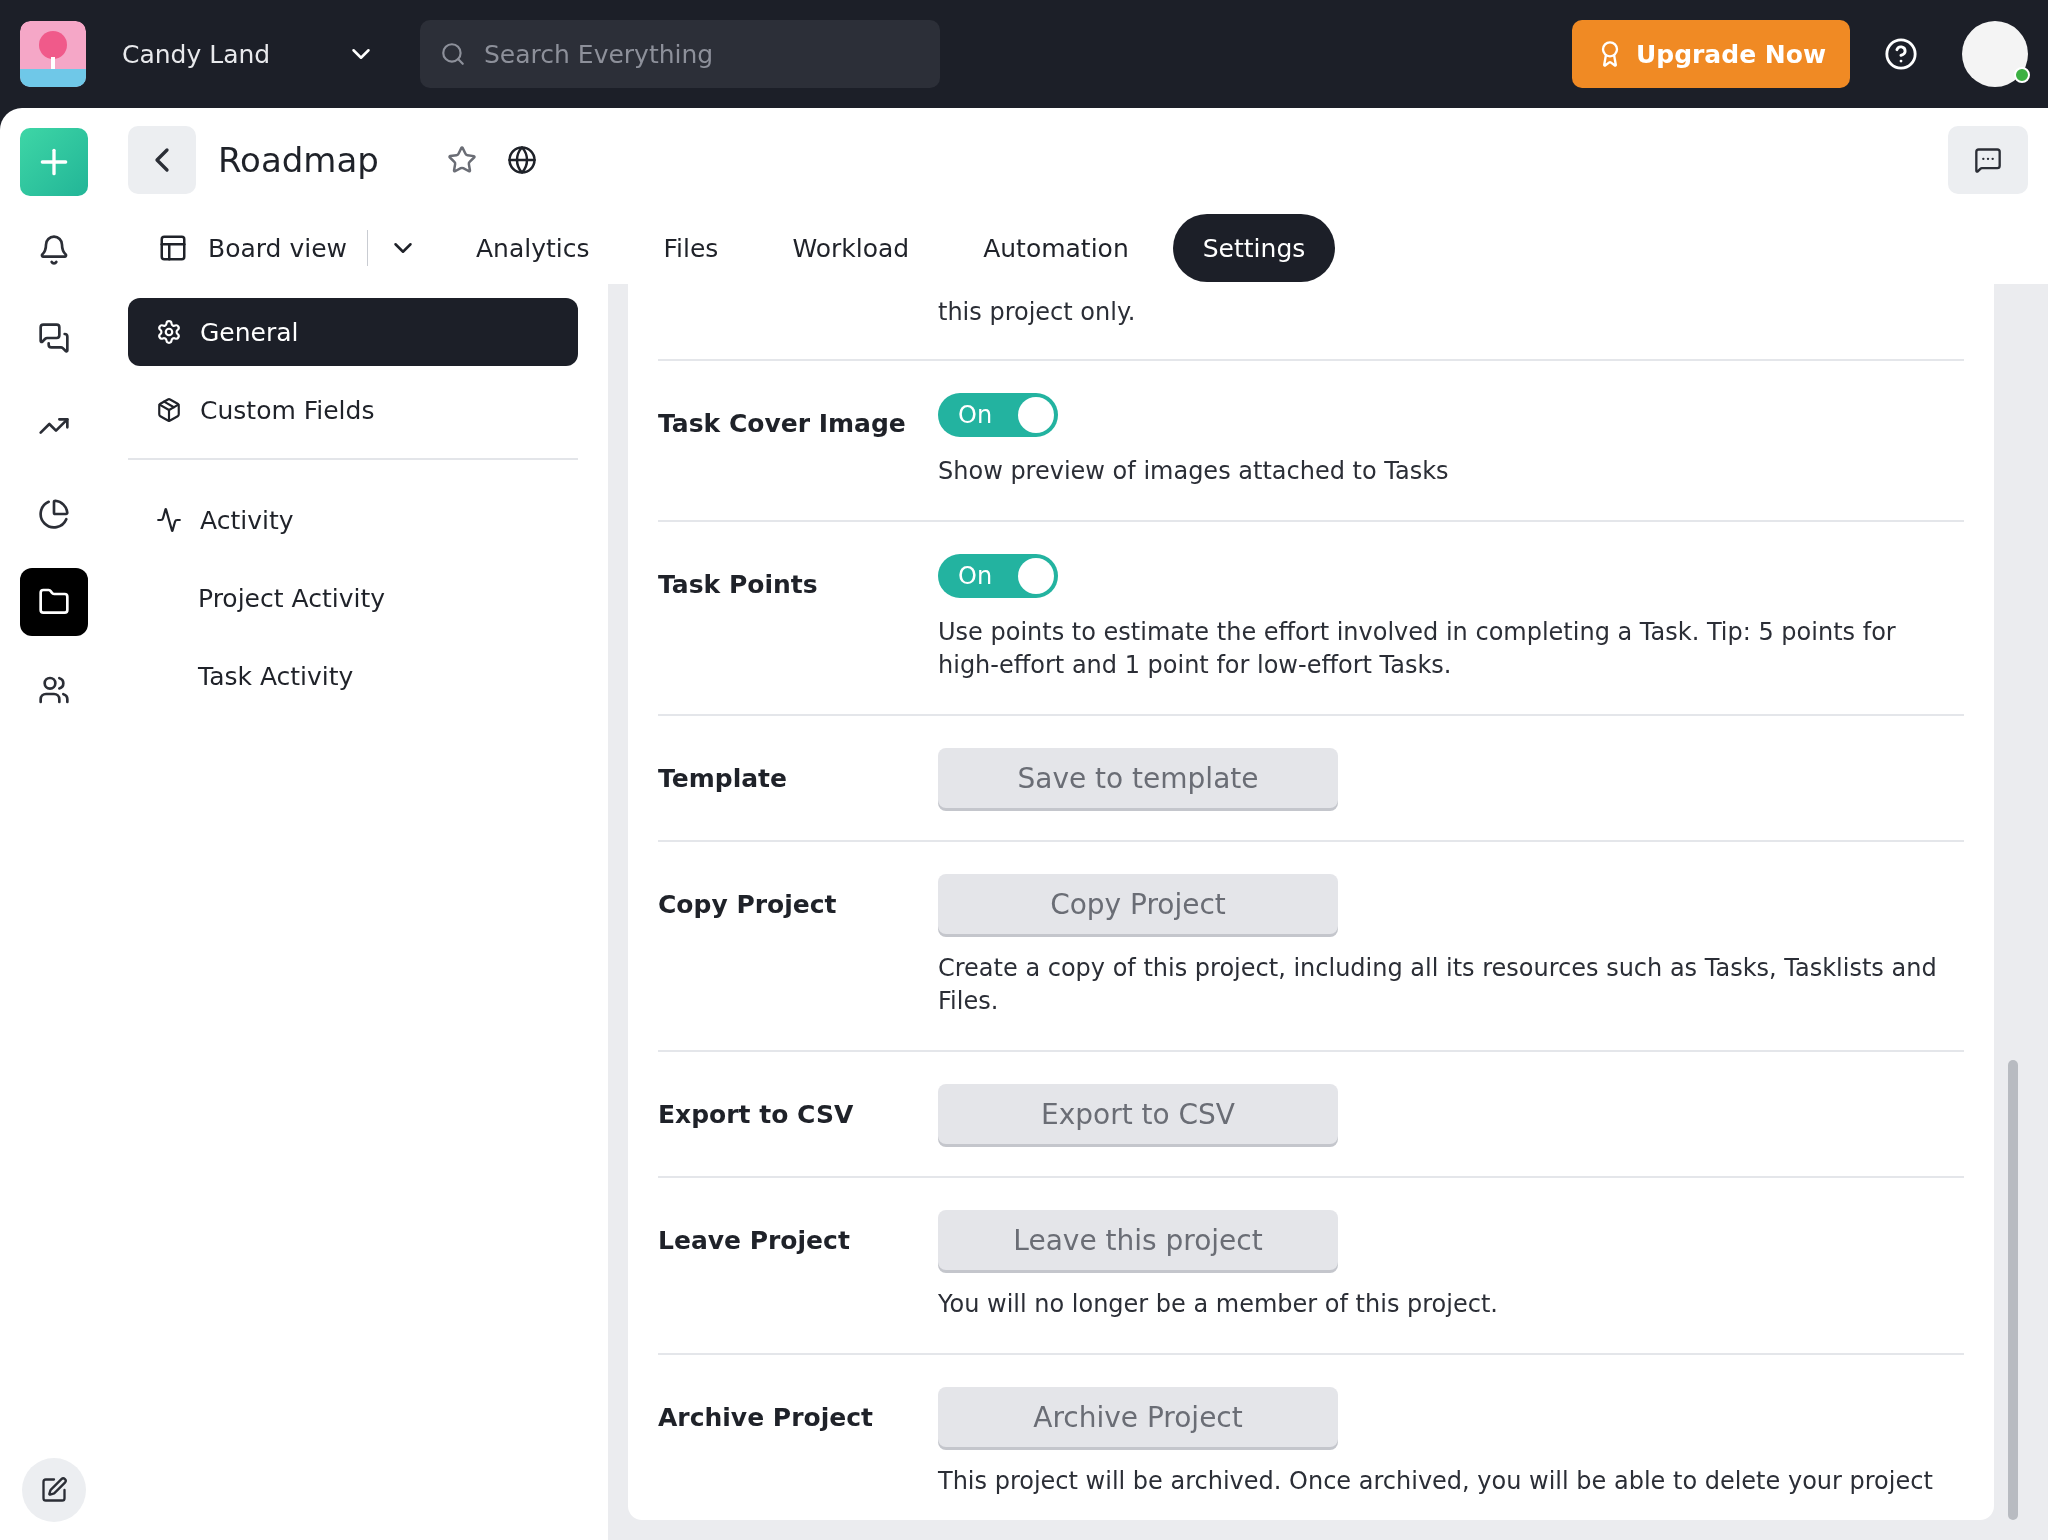 The image size is (2048, 1540). What do you see at coordinates (1056, 248) in the screenshot?
I see `nav-tab: Automation` at bounding box center [1056, 248].